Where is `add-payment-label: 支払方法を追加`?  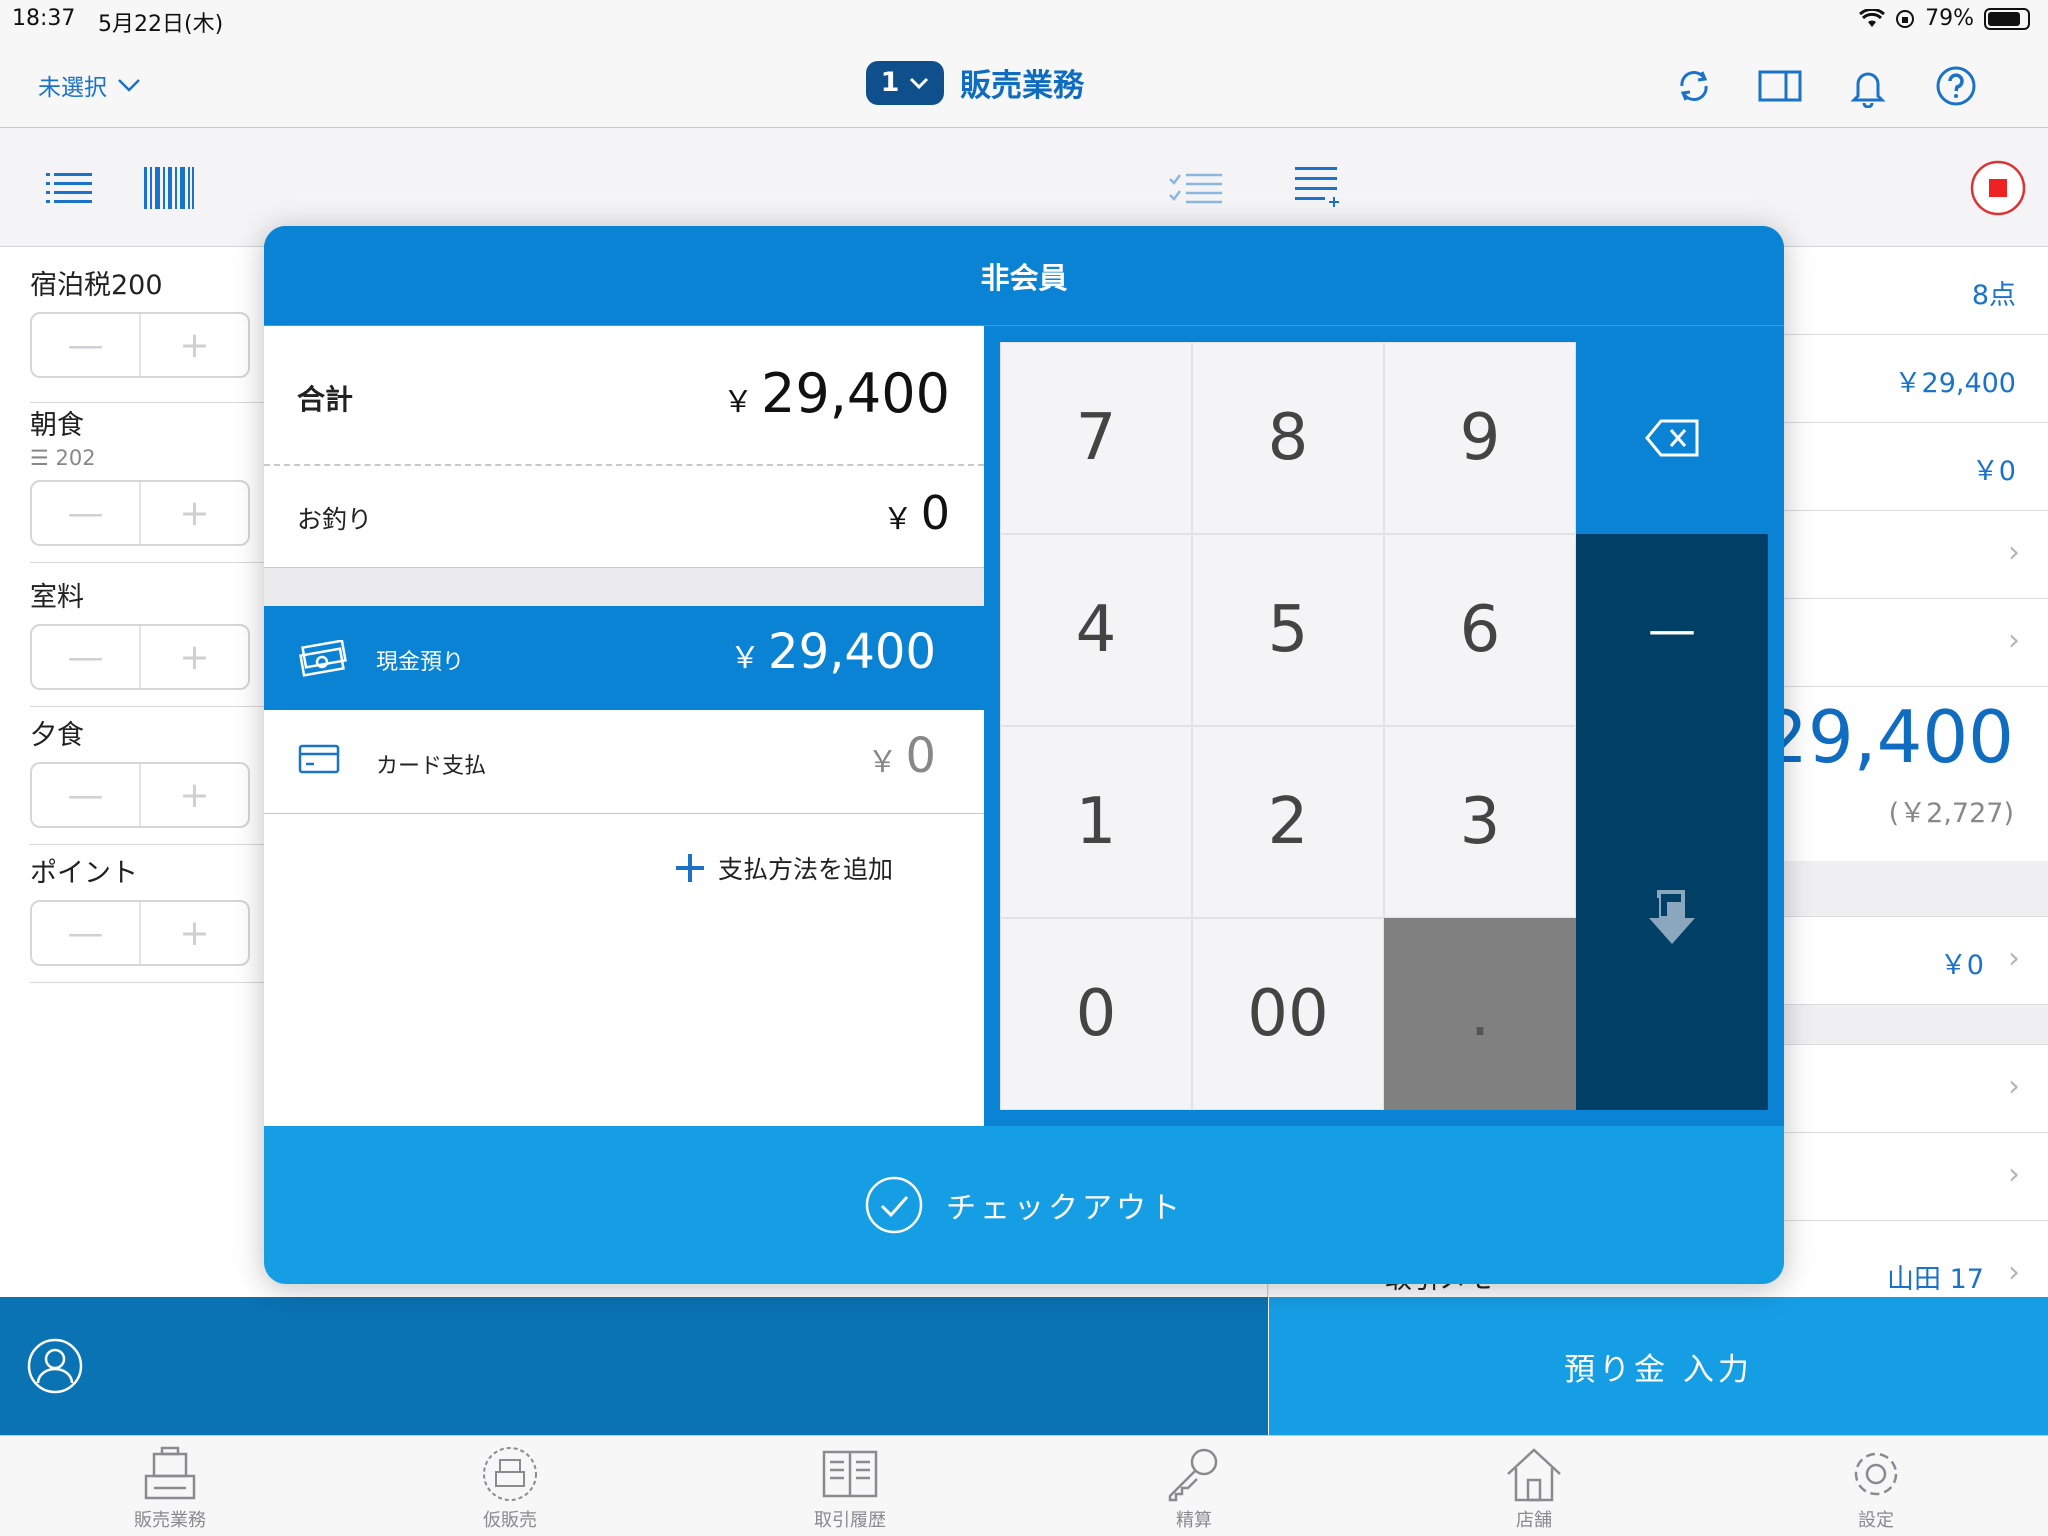 add-payment-label: 支払方法を追加 is located at coordinates (806, 869).